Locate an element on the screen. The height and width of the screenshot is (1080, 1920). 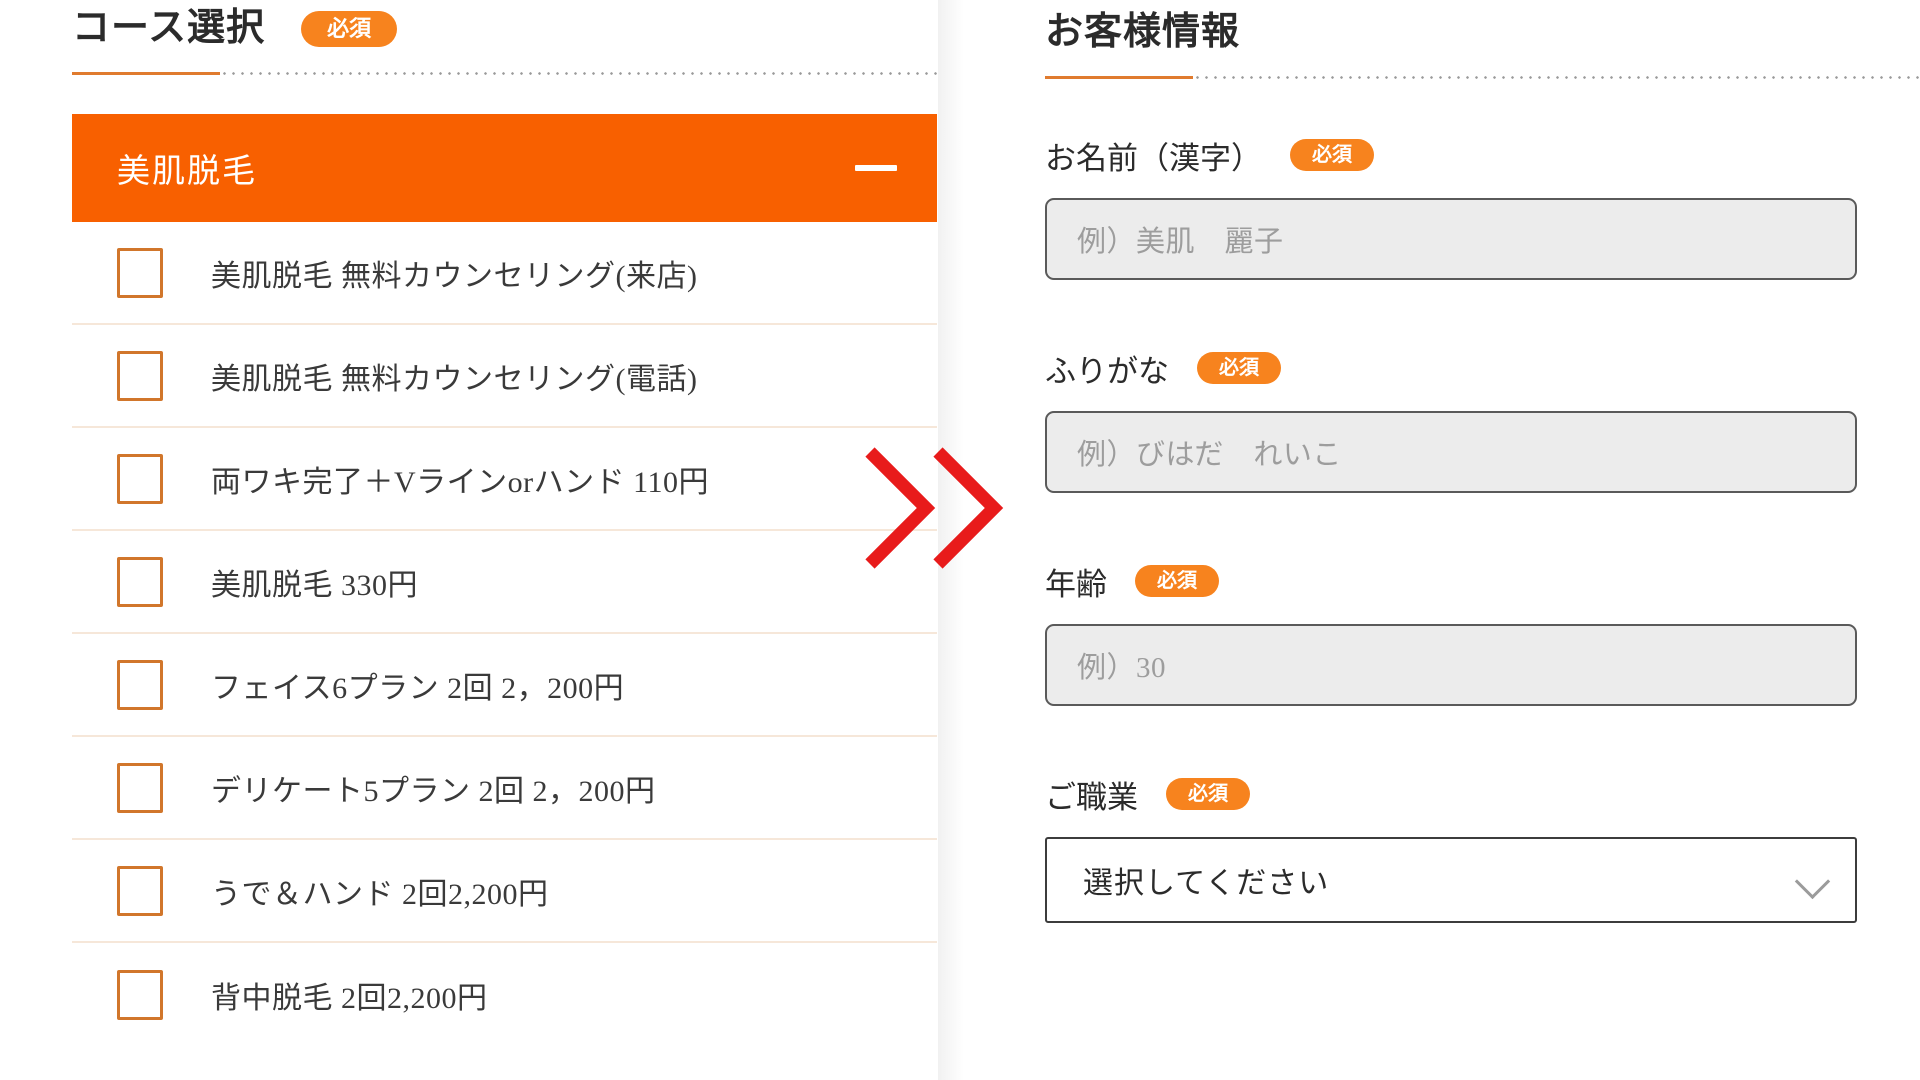
field-label: ふりがな is located at coordinates (1107, 371).